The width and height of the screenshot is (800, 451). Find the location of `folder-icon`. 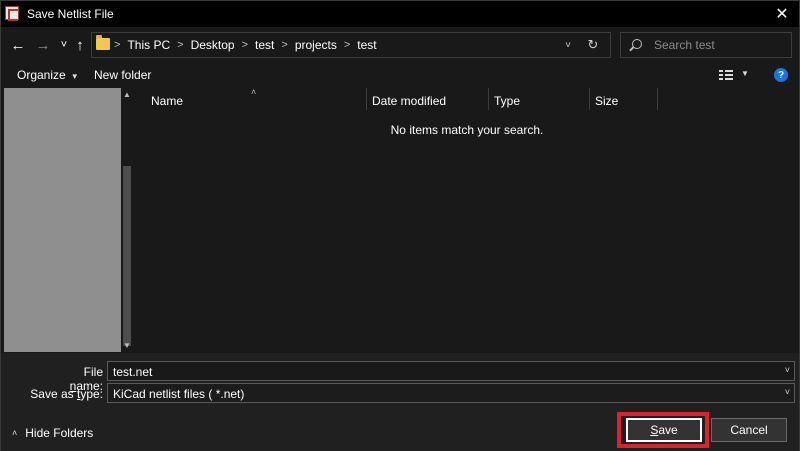

folder-icon is located at coordinates (103, 42).